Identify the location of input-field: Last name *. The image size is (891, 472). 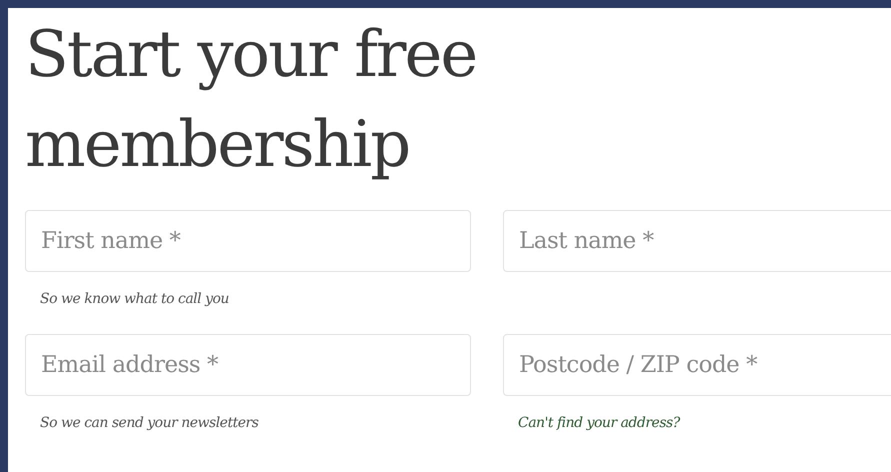
(697, 241).